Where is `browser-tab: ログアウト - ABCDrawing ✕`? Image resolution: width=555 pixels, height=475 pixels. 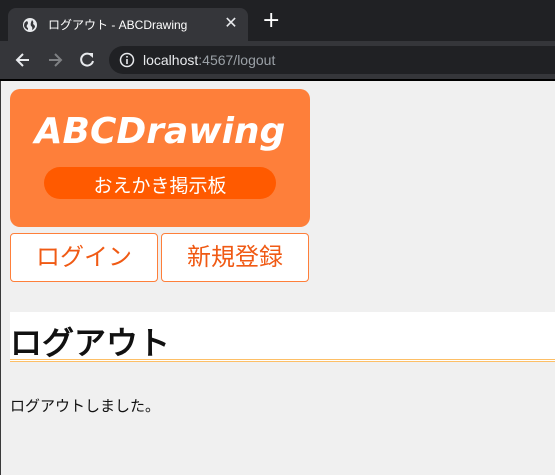 browser-tab: ログアウト - ABCDrawing ✕ is located at coordinates (128, 24).